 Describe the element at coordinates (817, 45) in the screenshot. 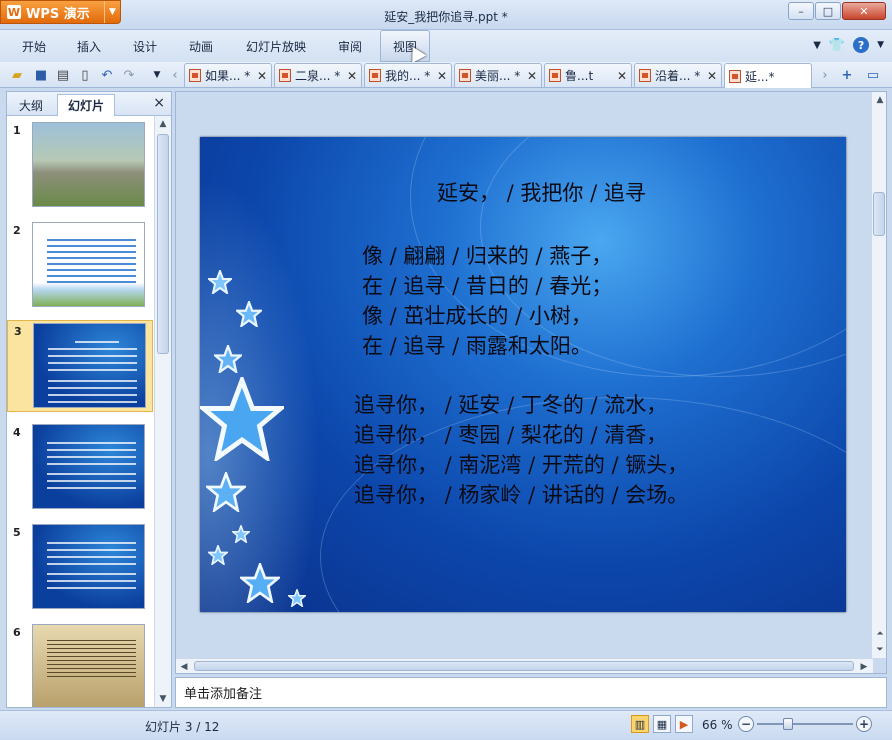

I see `collapse-ribbon-icon: ▼` at that location.